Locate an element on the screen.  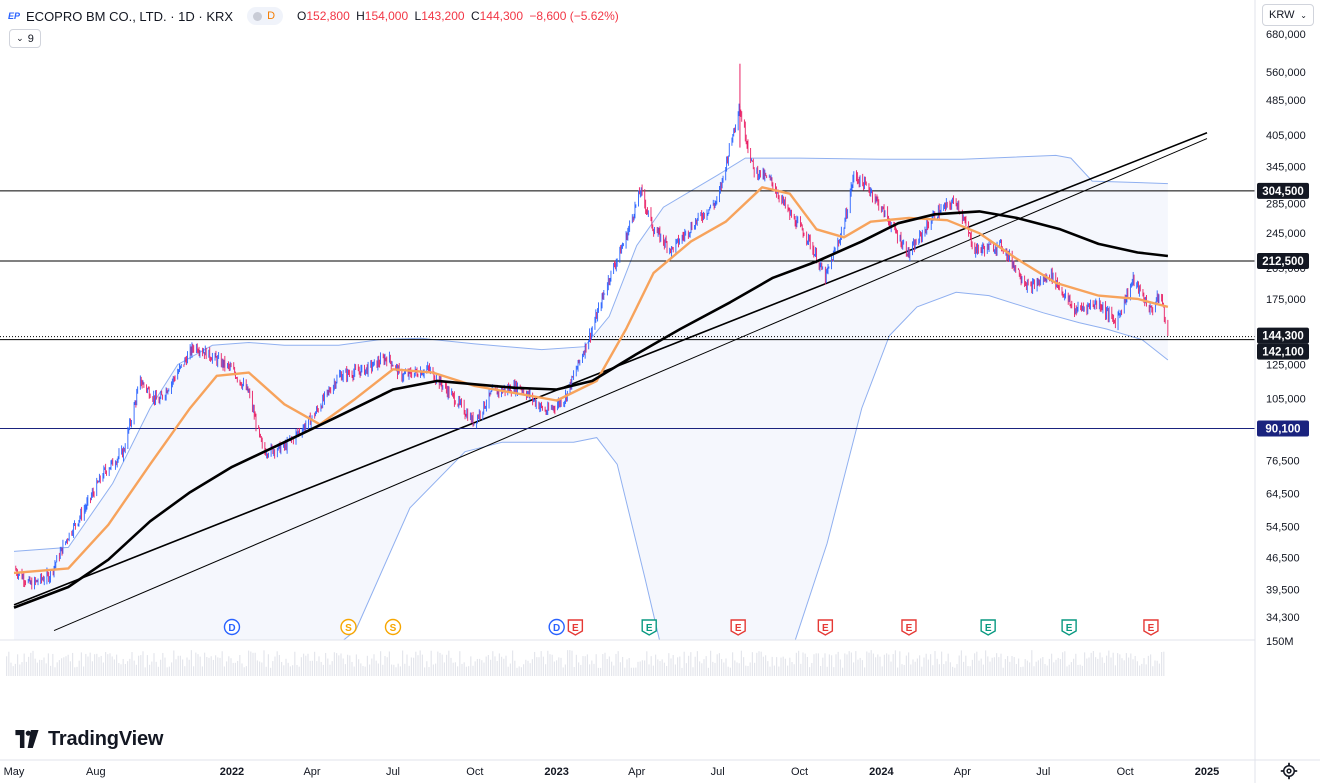
delay-badge: D is located at coordinates (265, 16).